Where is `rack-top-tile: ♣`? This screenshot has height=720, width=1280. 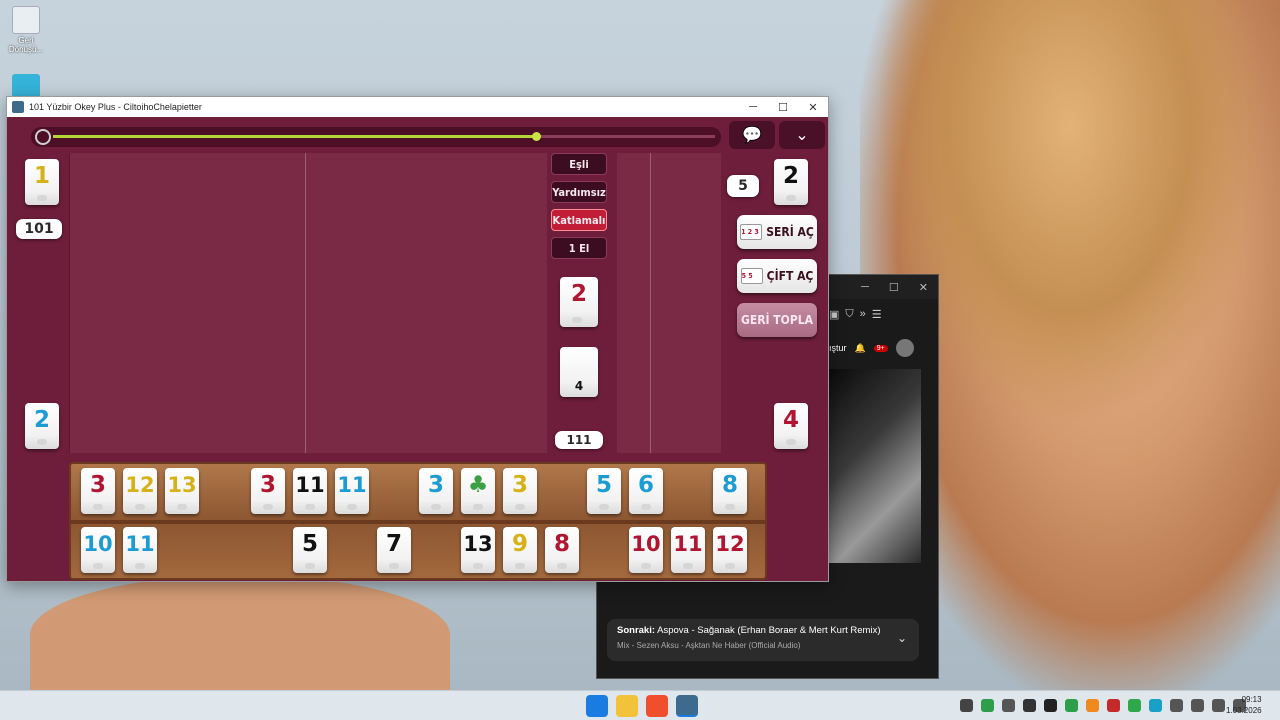 rack-top-tile: ♣ is located at coordinates (478, 491).